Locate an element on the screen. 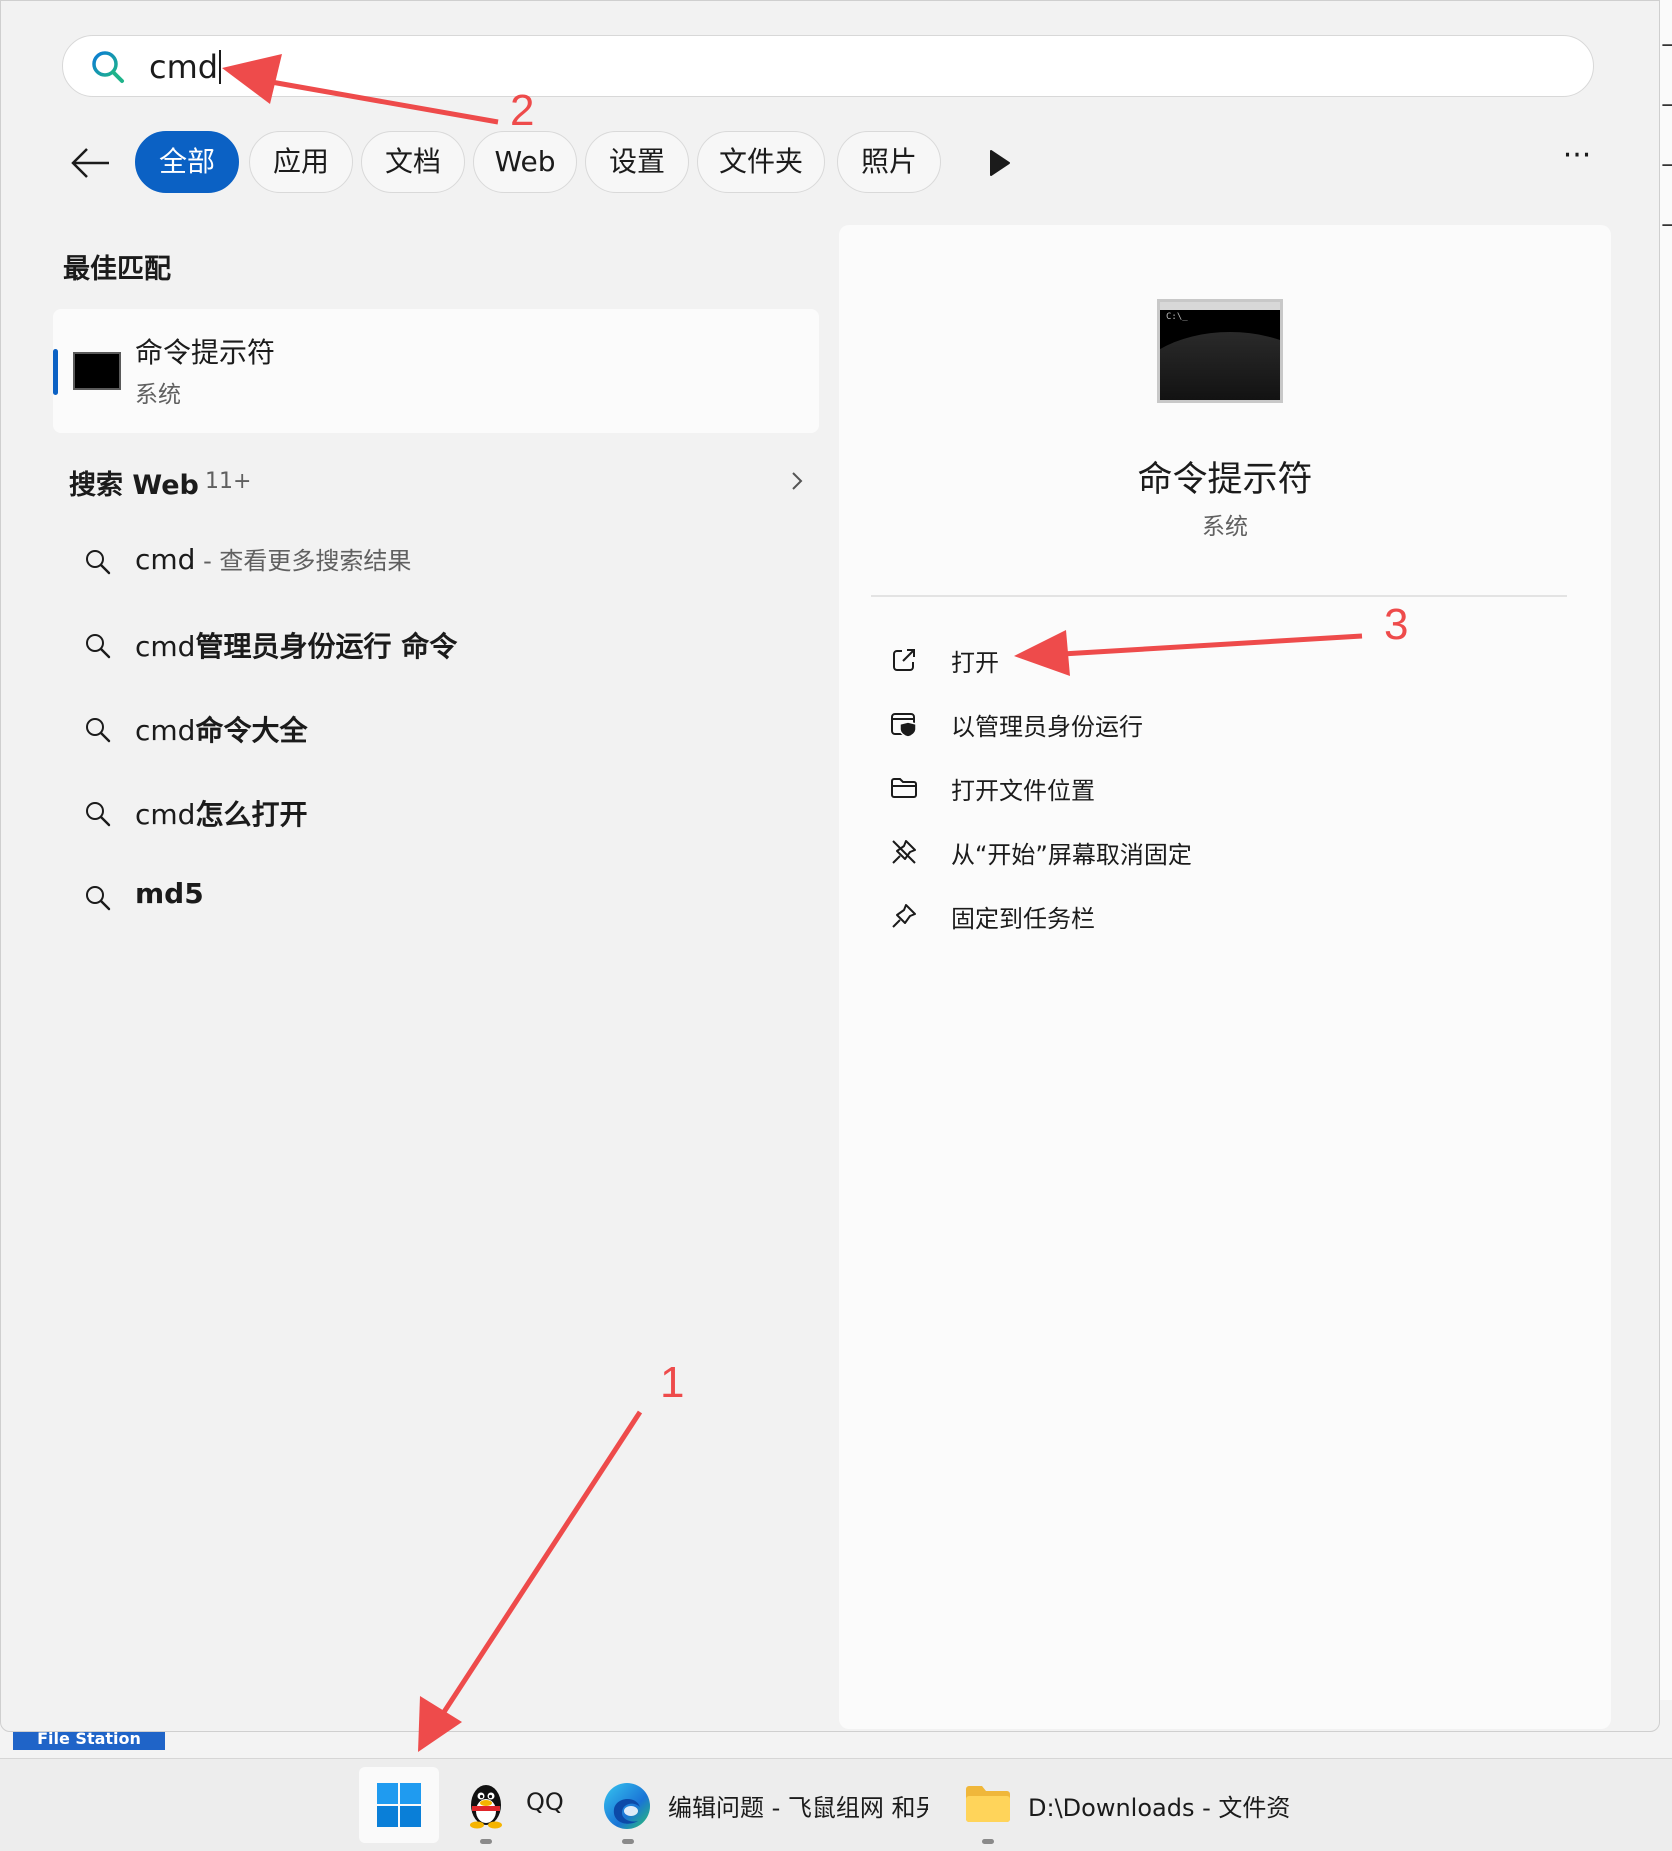  suggestion-hint: - 查看更多搜索结果 is located at coordinates (303, 561).